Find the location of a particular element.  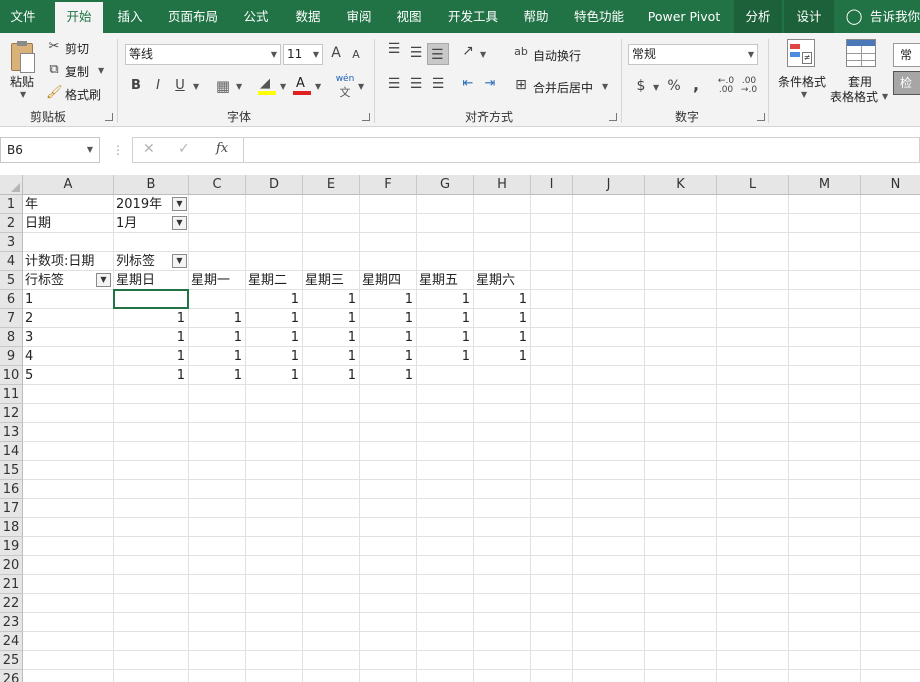

cell-style-check: 检查 is located at coordinates (906, 83).